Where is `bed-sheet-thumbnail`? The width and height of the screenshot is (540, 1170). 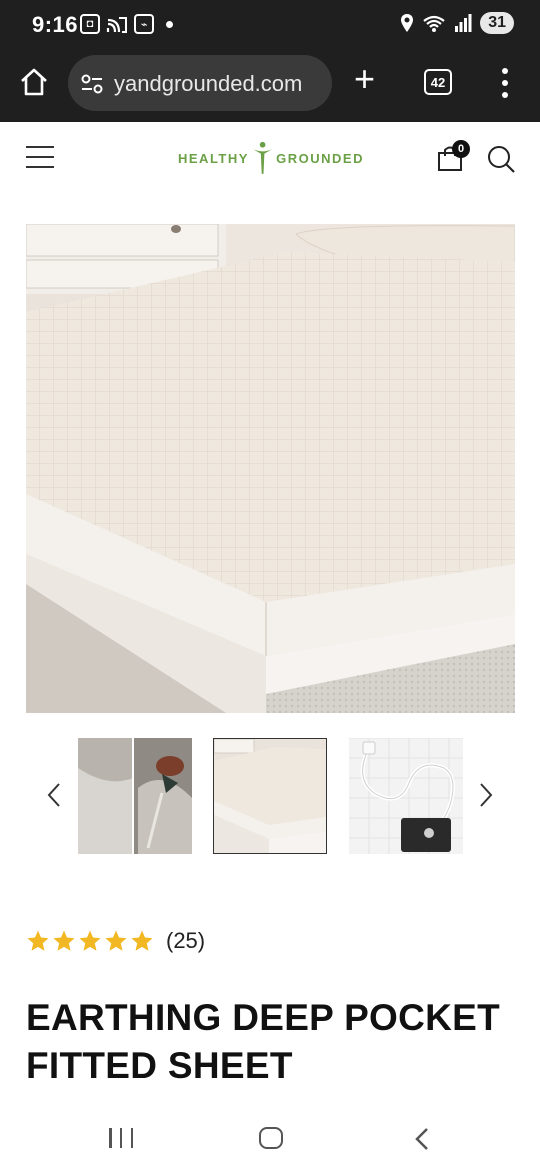
bed-sheet-thumbnail is located at coordinates (270, 796).